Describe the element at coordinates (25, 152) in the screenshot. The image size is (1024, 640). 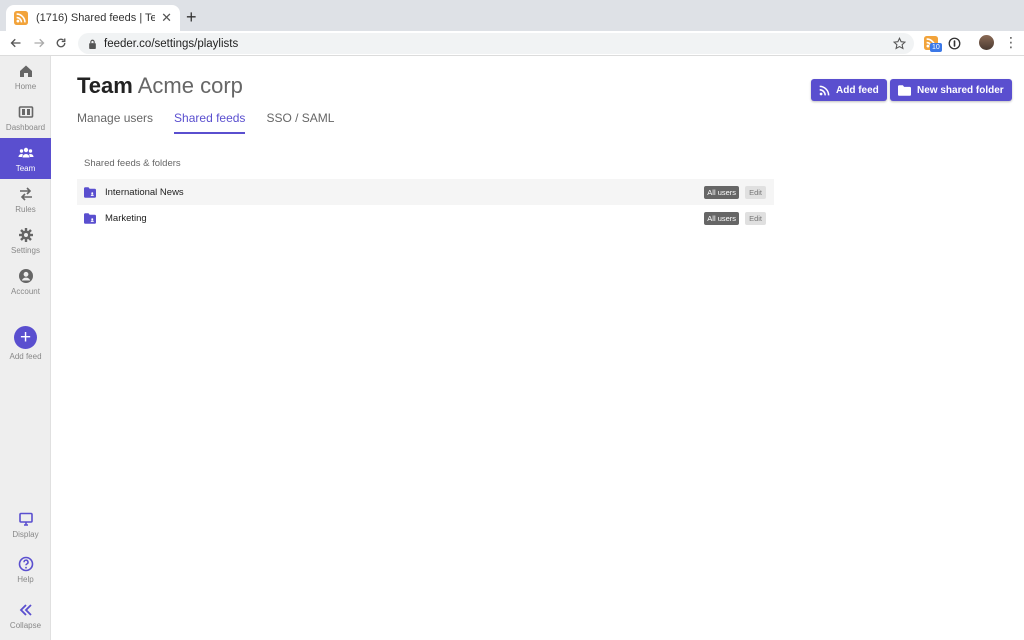
I see `team-icon` at that location.